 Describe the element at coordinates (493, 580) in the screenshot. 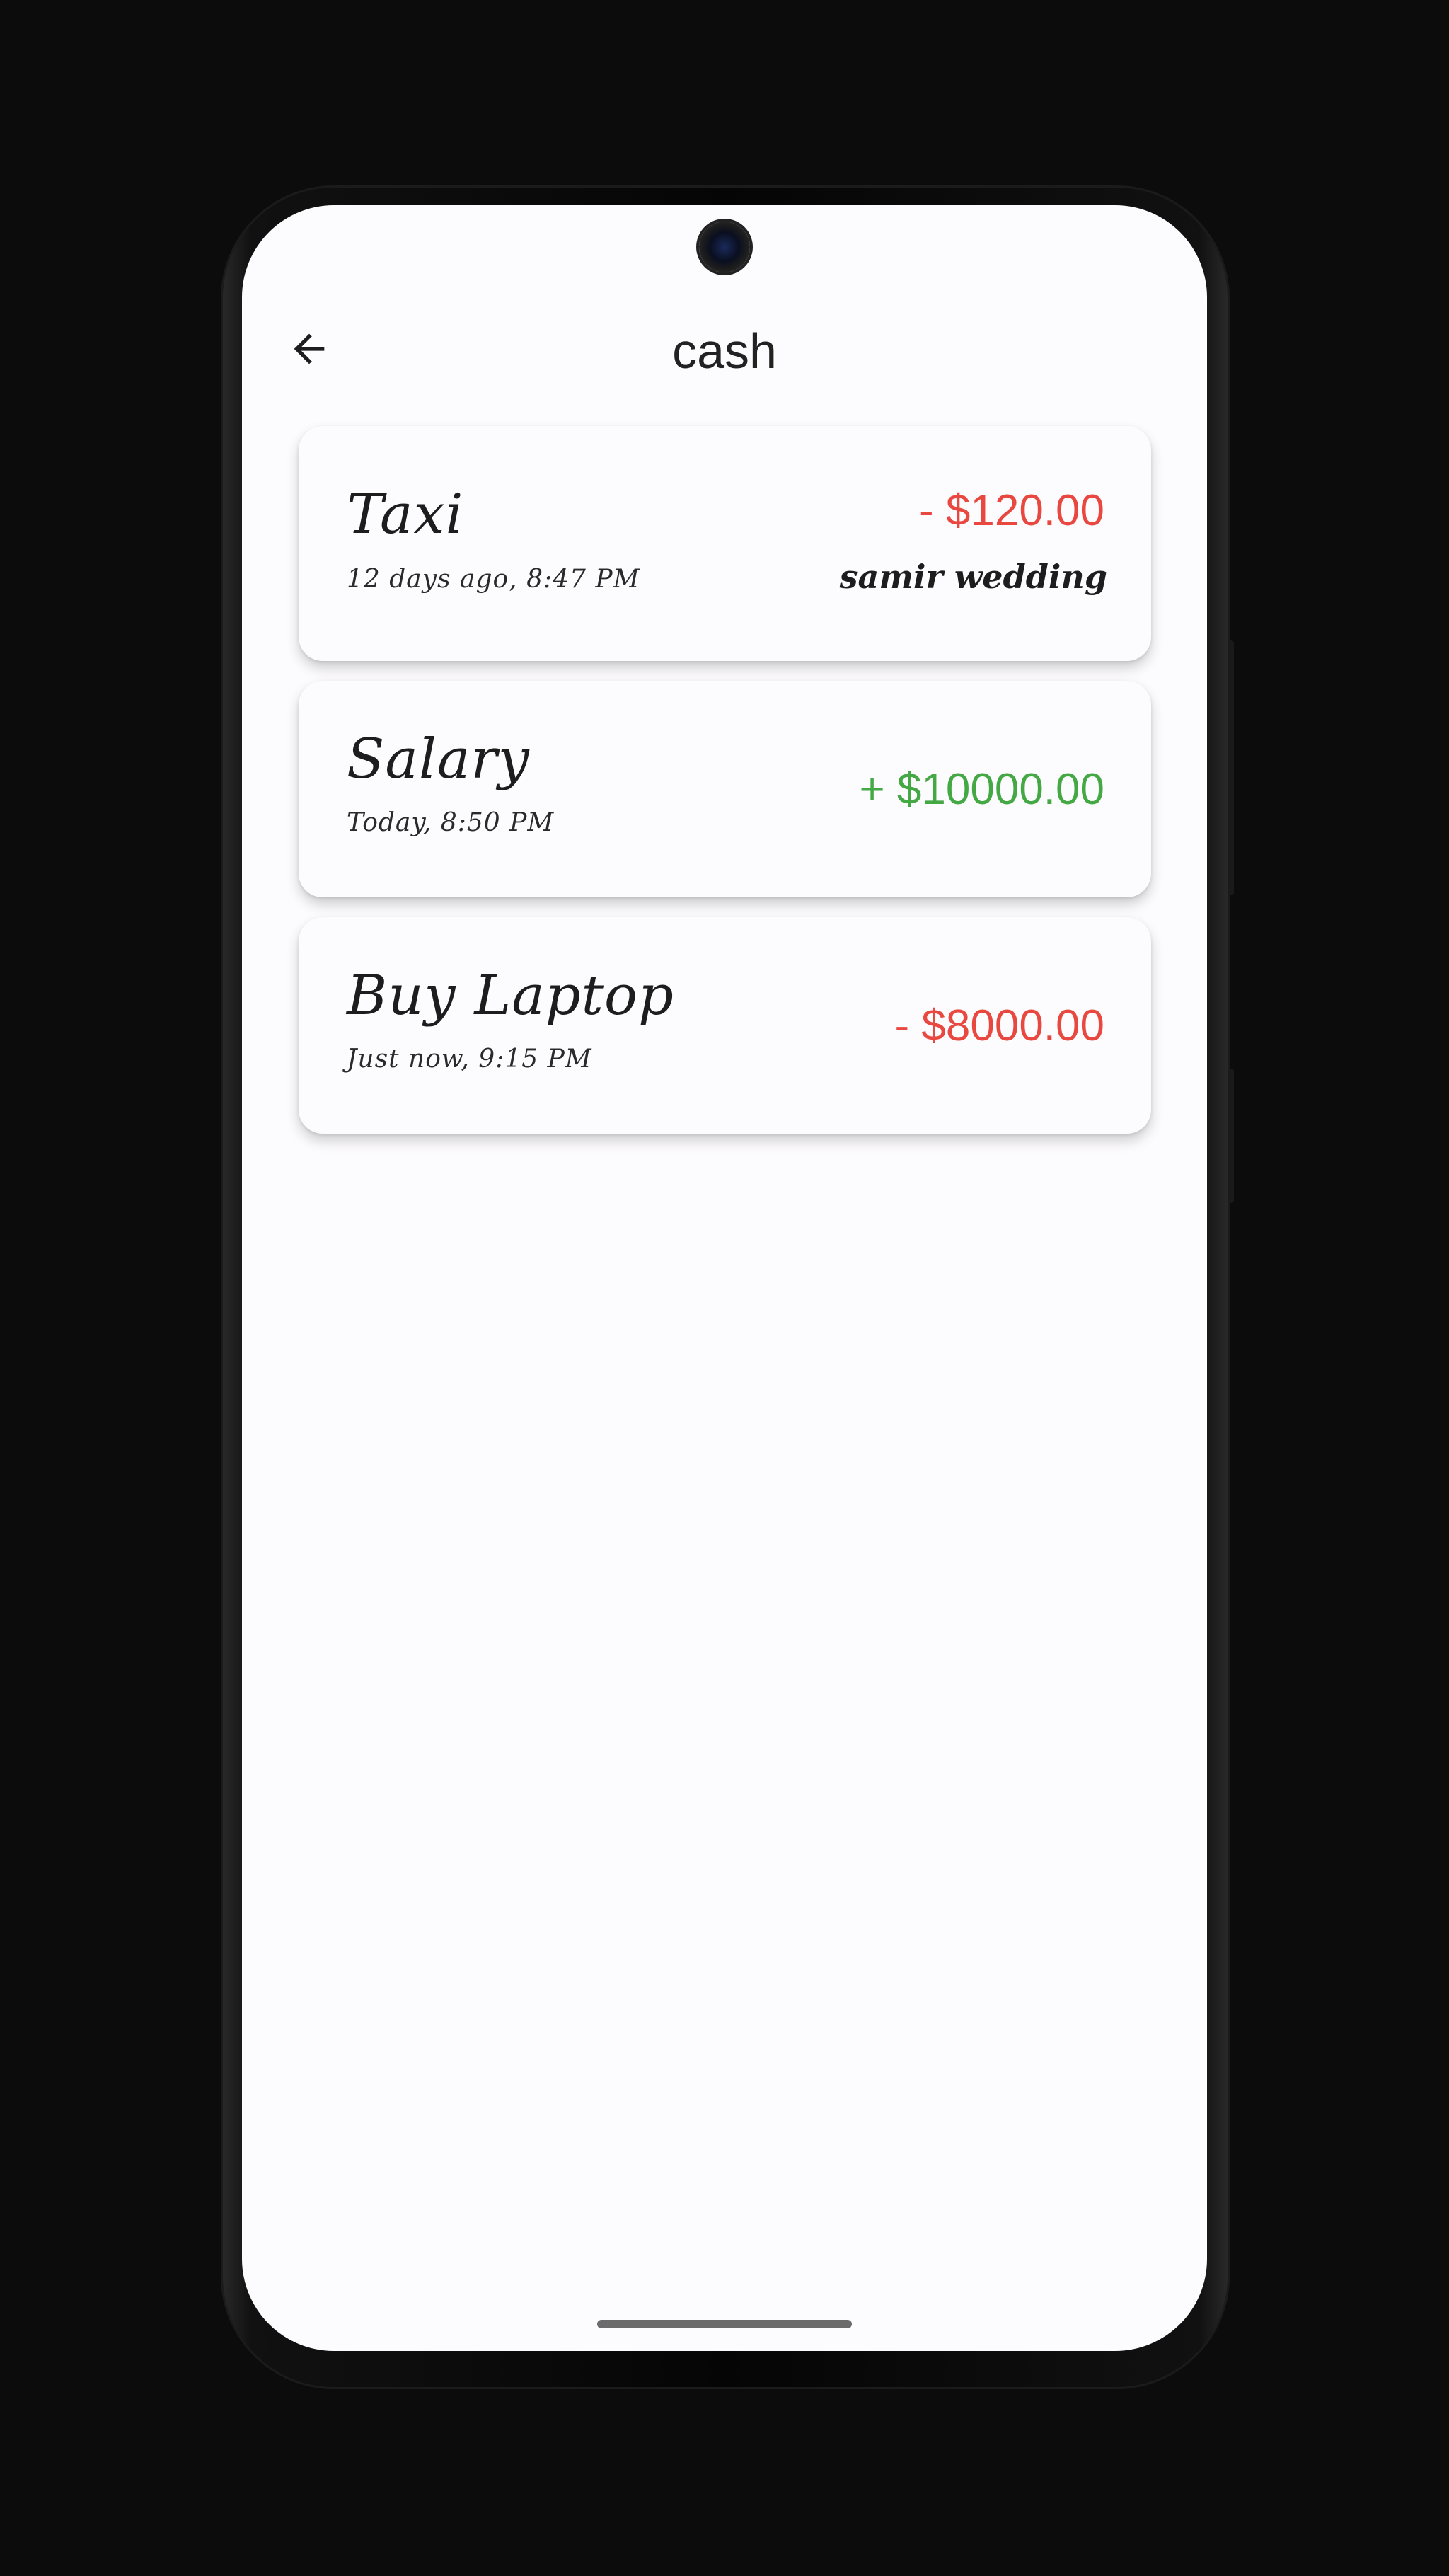

I see `transaction-time: 12 days ago, 8:47 PM` at that location.